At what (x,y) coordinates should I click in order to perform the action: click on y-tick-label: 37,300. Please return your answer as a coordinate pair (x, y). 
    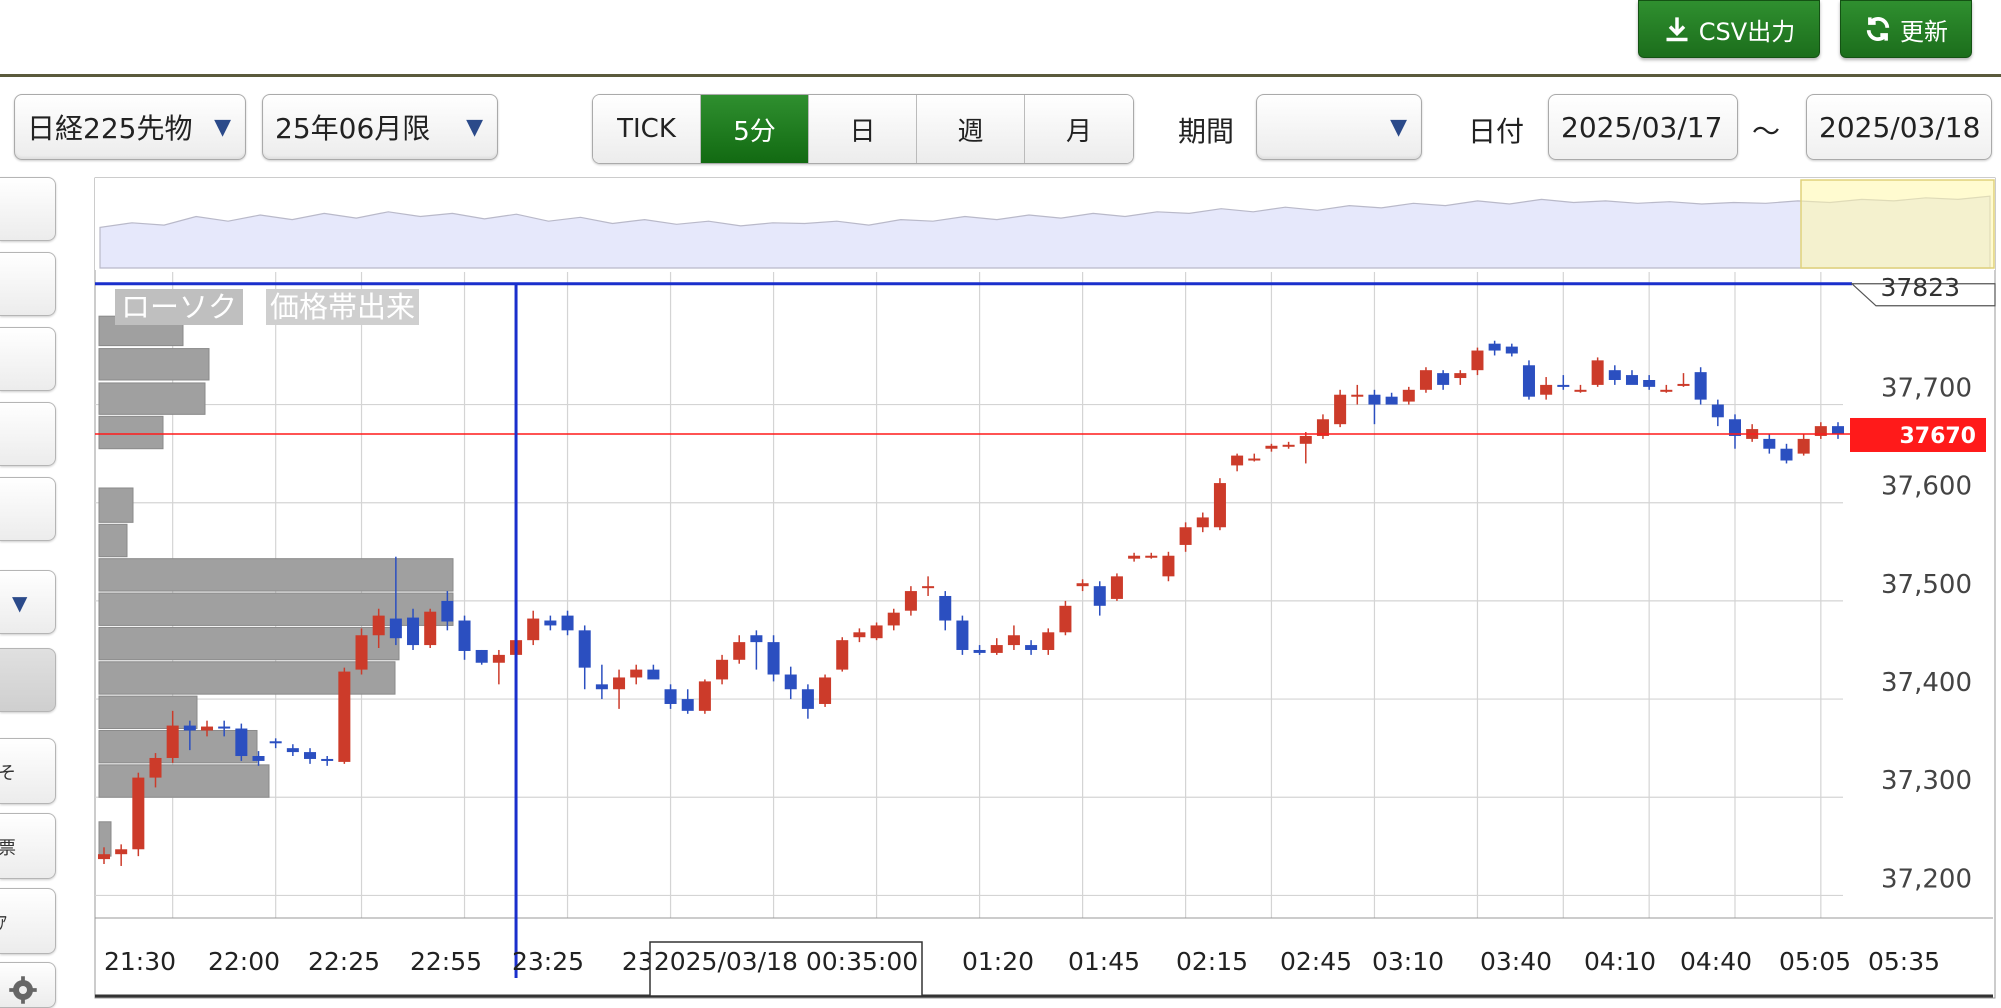
    Looking at the image, I should click on (1926, 781).